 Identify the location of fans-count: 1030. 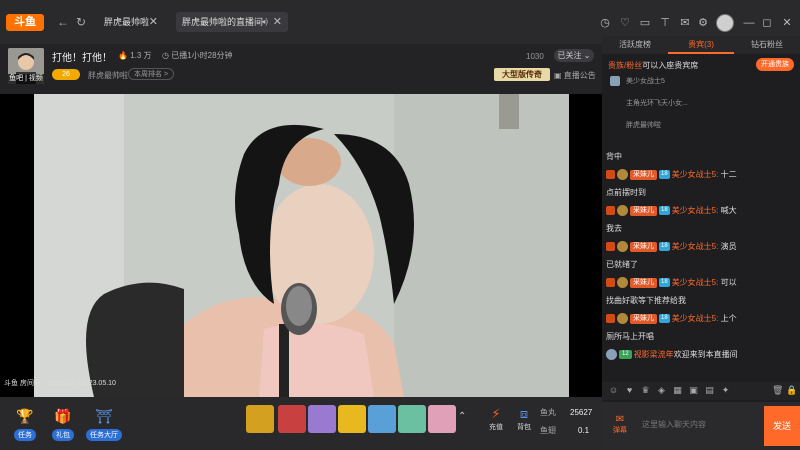
(535, 56).